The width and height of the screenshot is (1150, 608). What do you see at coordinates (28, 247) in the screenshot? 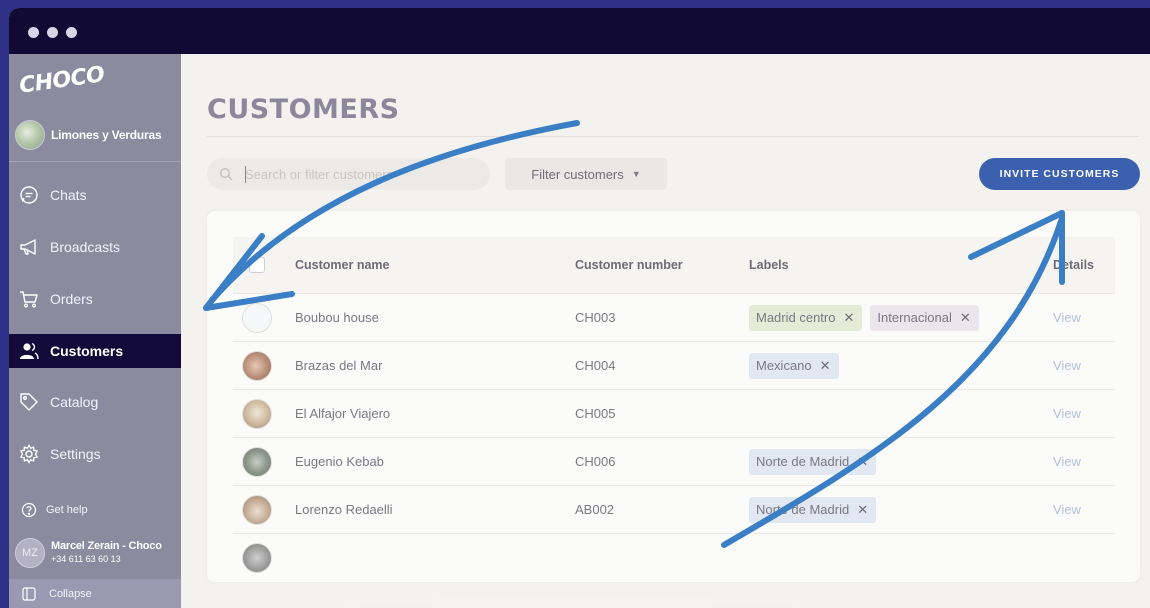
I see `megaphone-icon` at bounding box center [28, 247].